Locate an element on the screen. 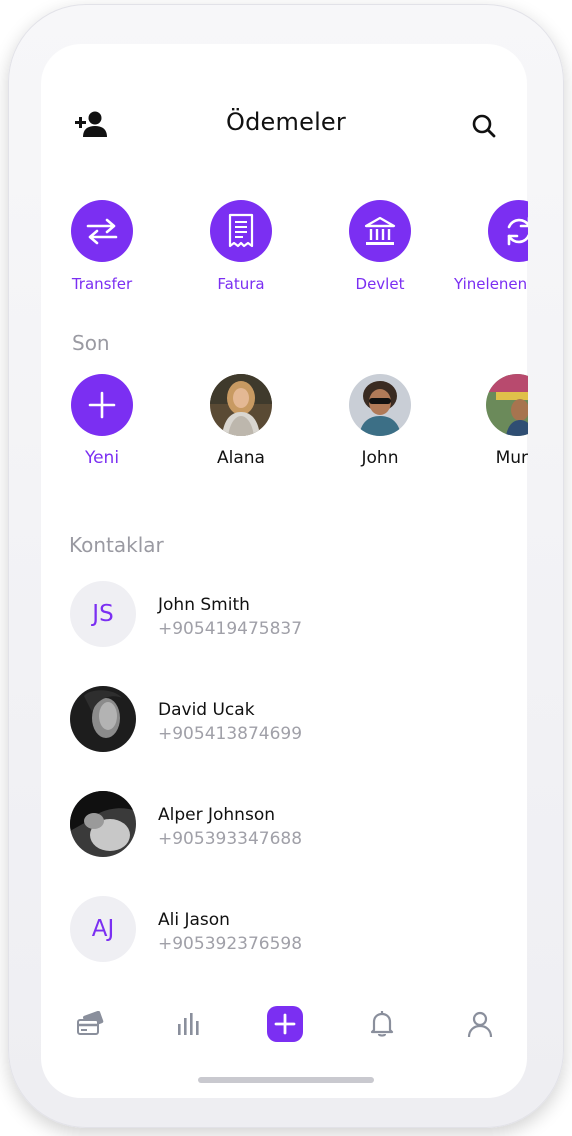 Image resolution: width=572 pixels, height=1136 pixels. quick-action-devlet: Devlet is located at coordinates (380, 246).